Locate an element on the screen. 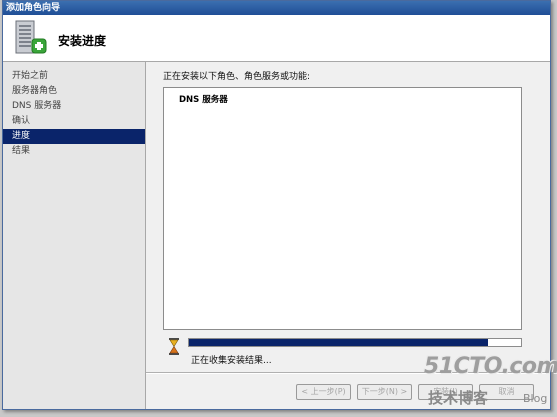 Image resolution: width=557 pixels, height=417 pixels. server-add-role-icon is located at coordinates (31, 37).